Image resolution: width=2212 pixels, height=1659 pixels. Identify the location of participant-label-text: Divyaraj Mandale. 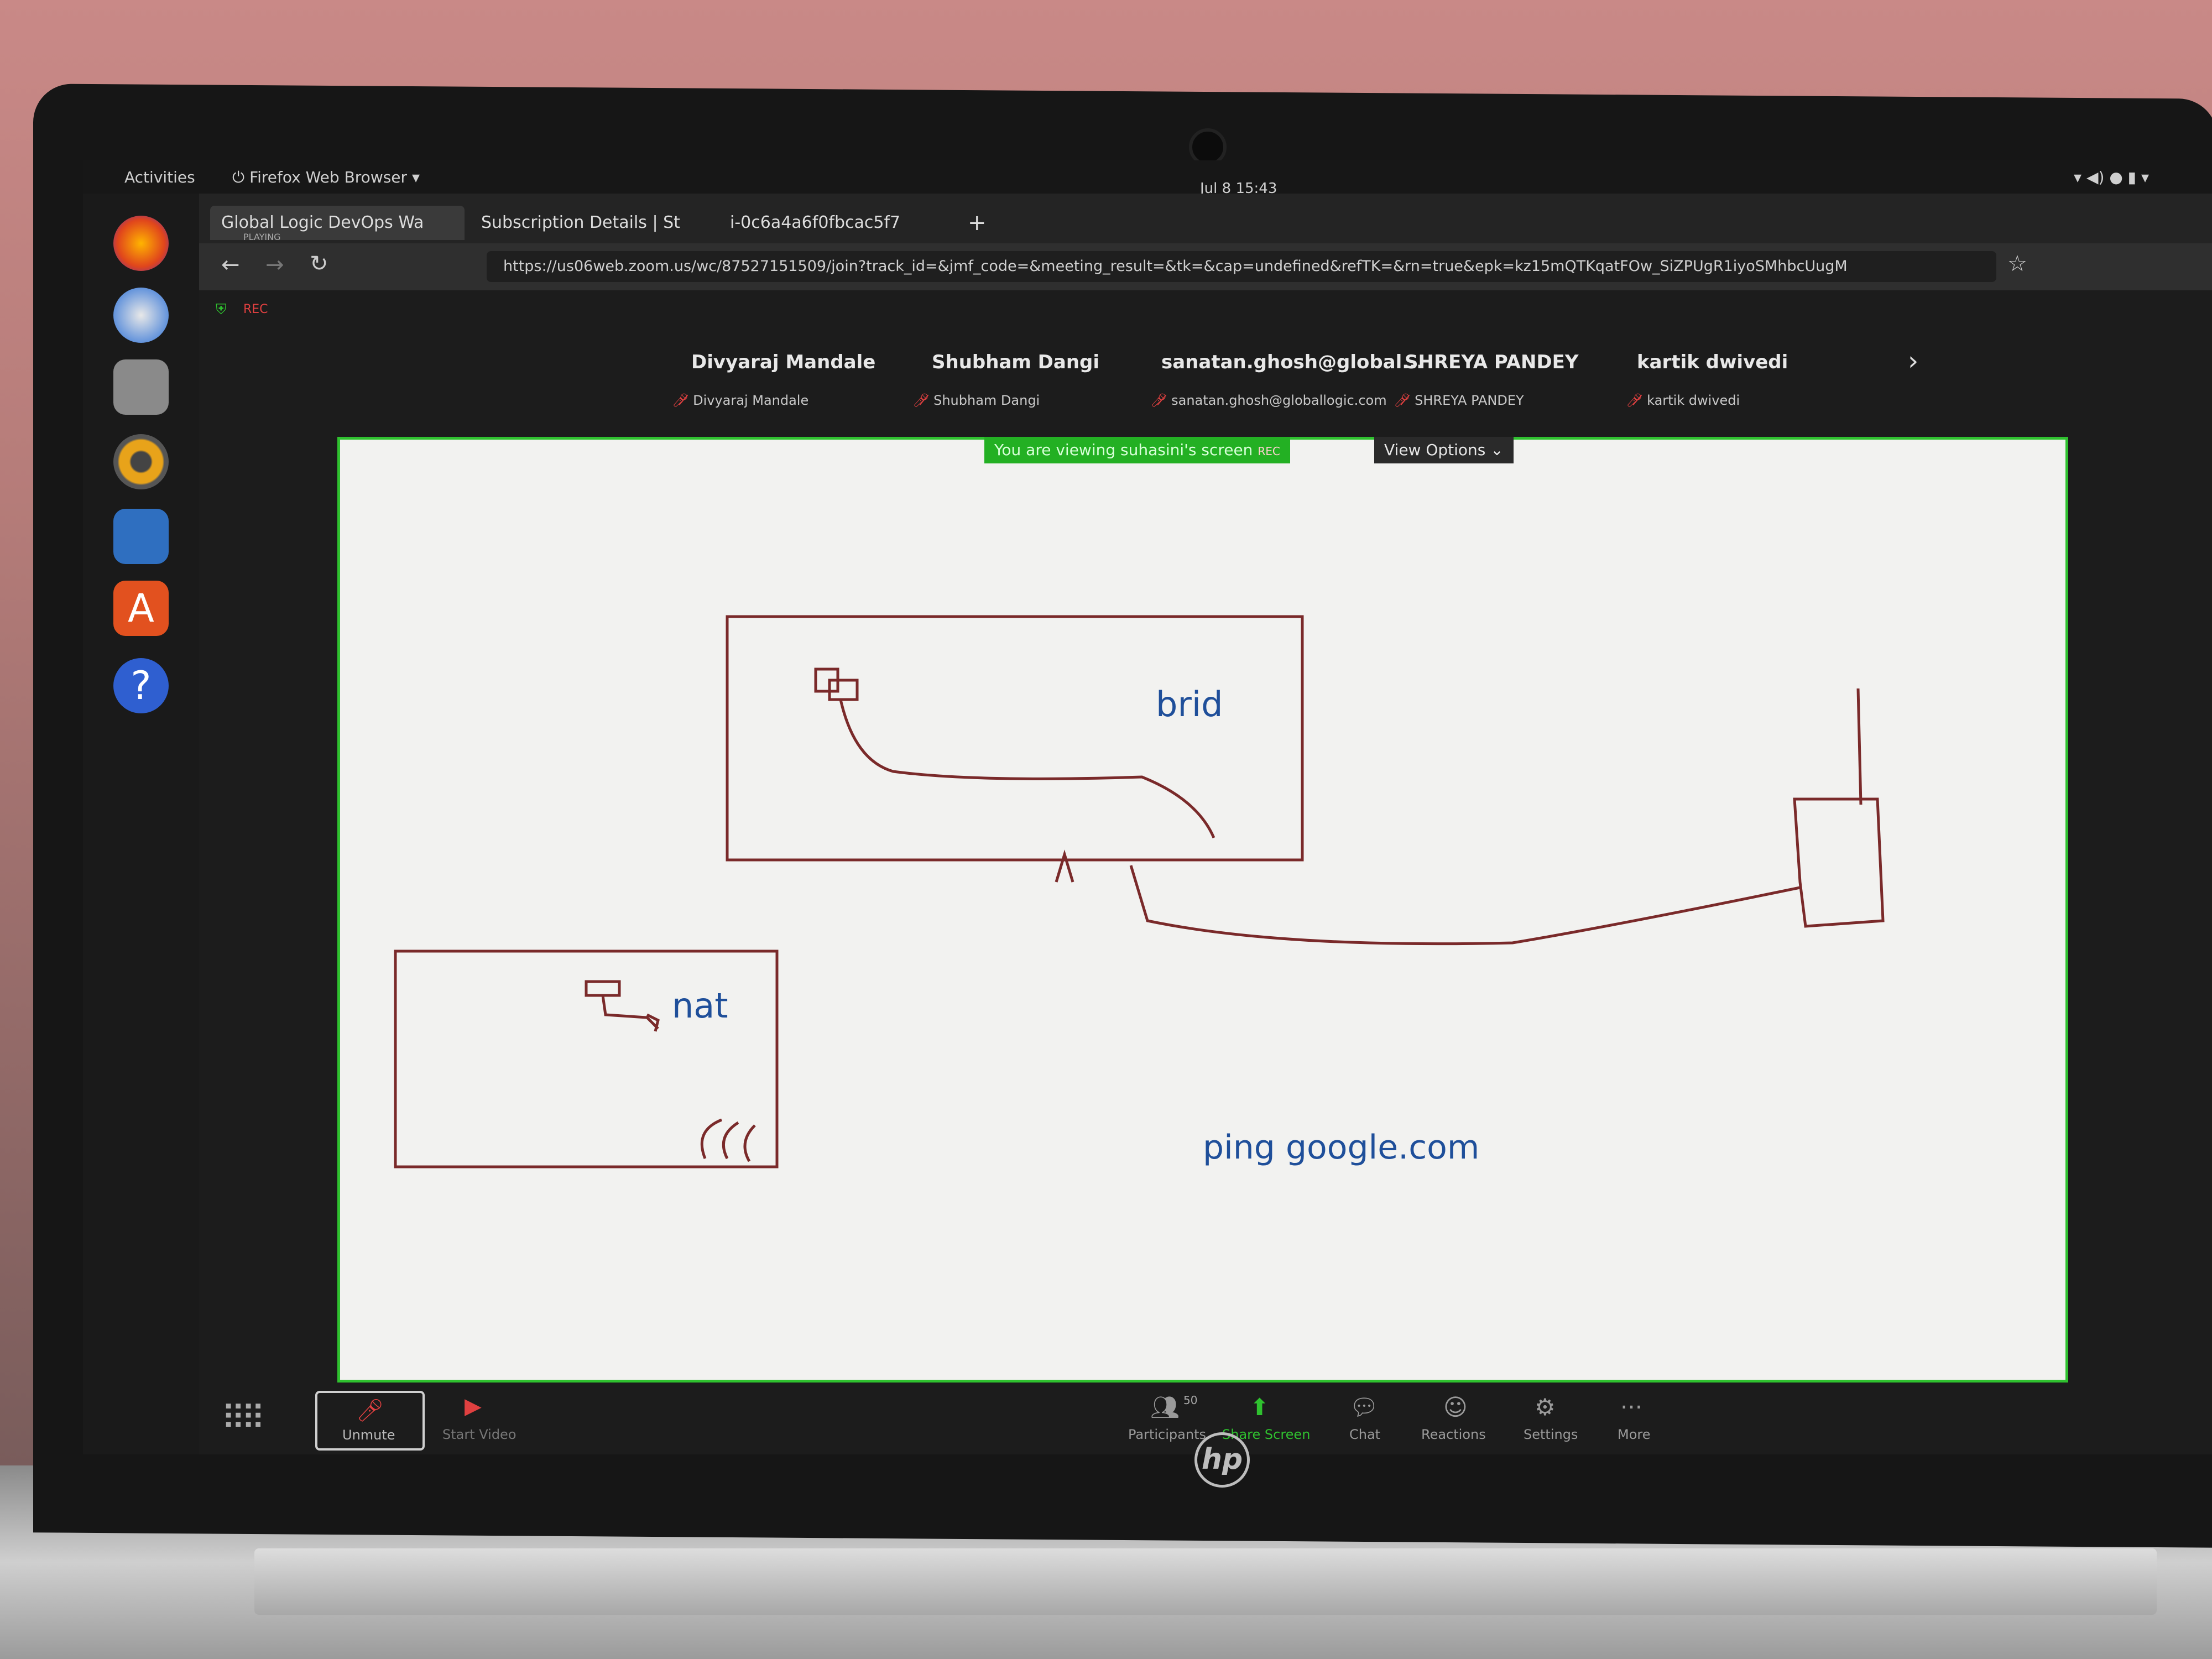
(751, 401).